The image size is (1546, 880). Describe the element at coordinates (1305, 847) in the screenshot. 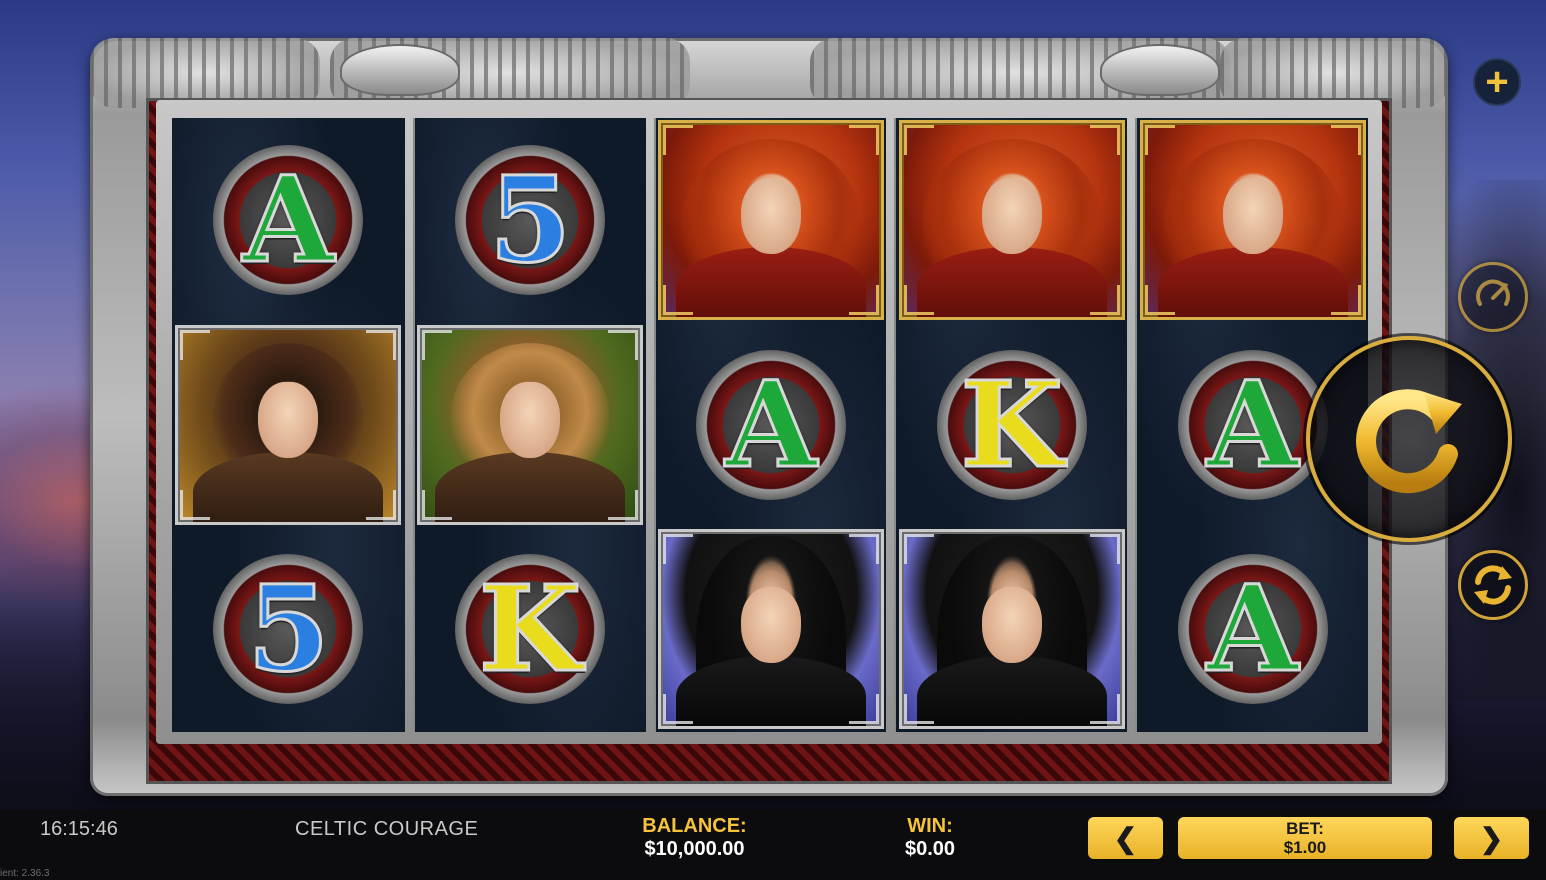

I see `bet-value: $1.00` at that location.